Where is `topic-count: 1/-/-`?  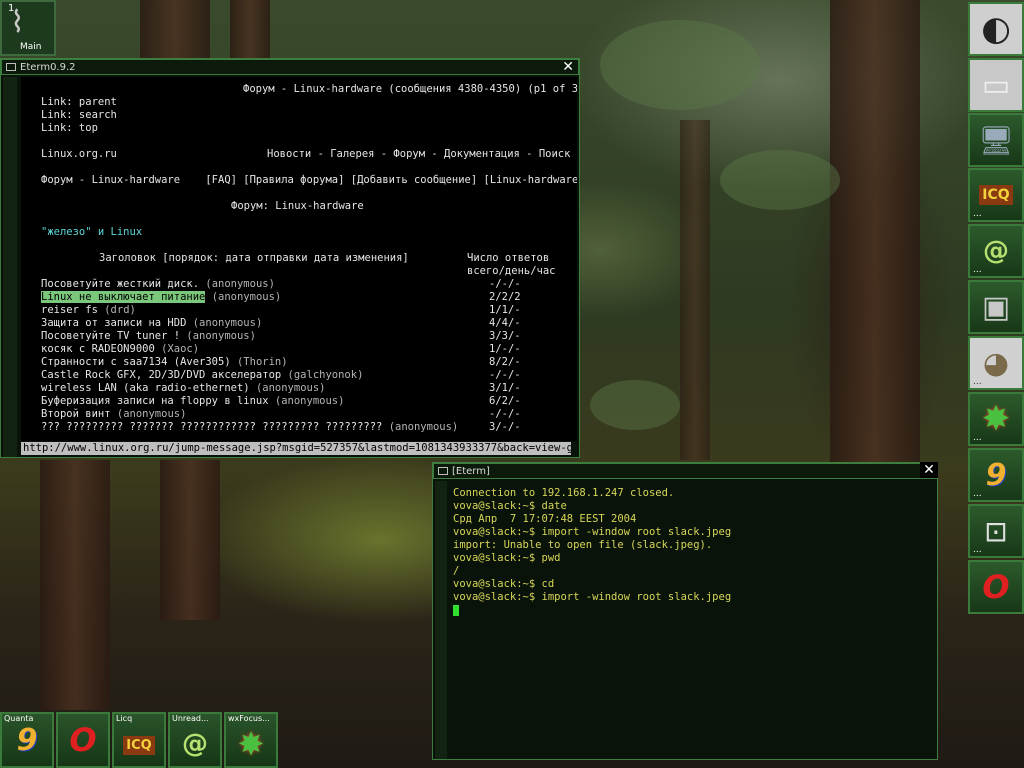
topic-count: 1/-/- is located at coordinates (505, 349).